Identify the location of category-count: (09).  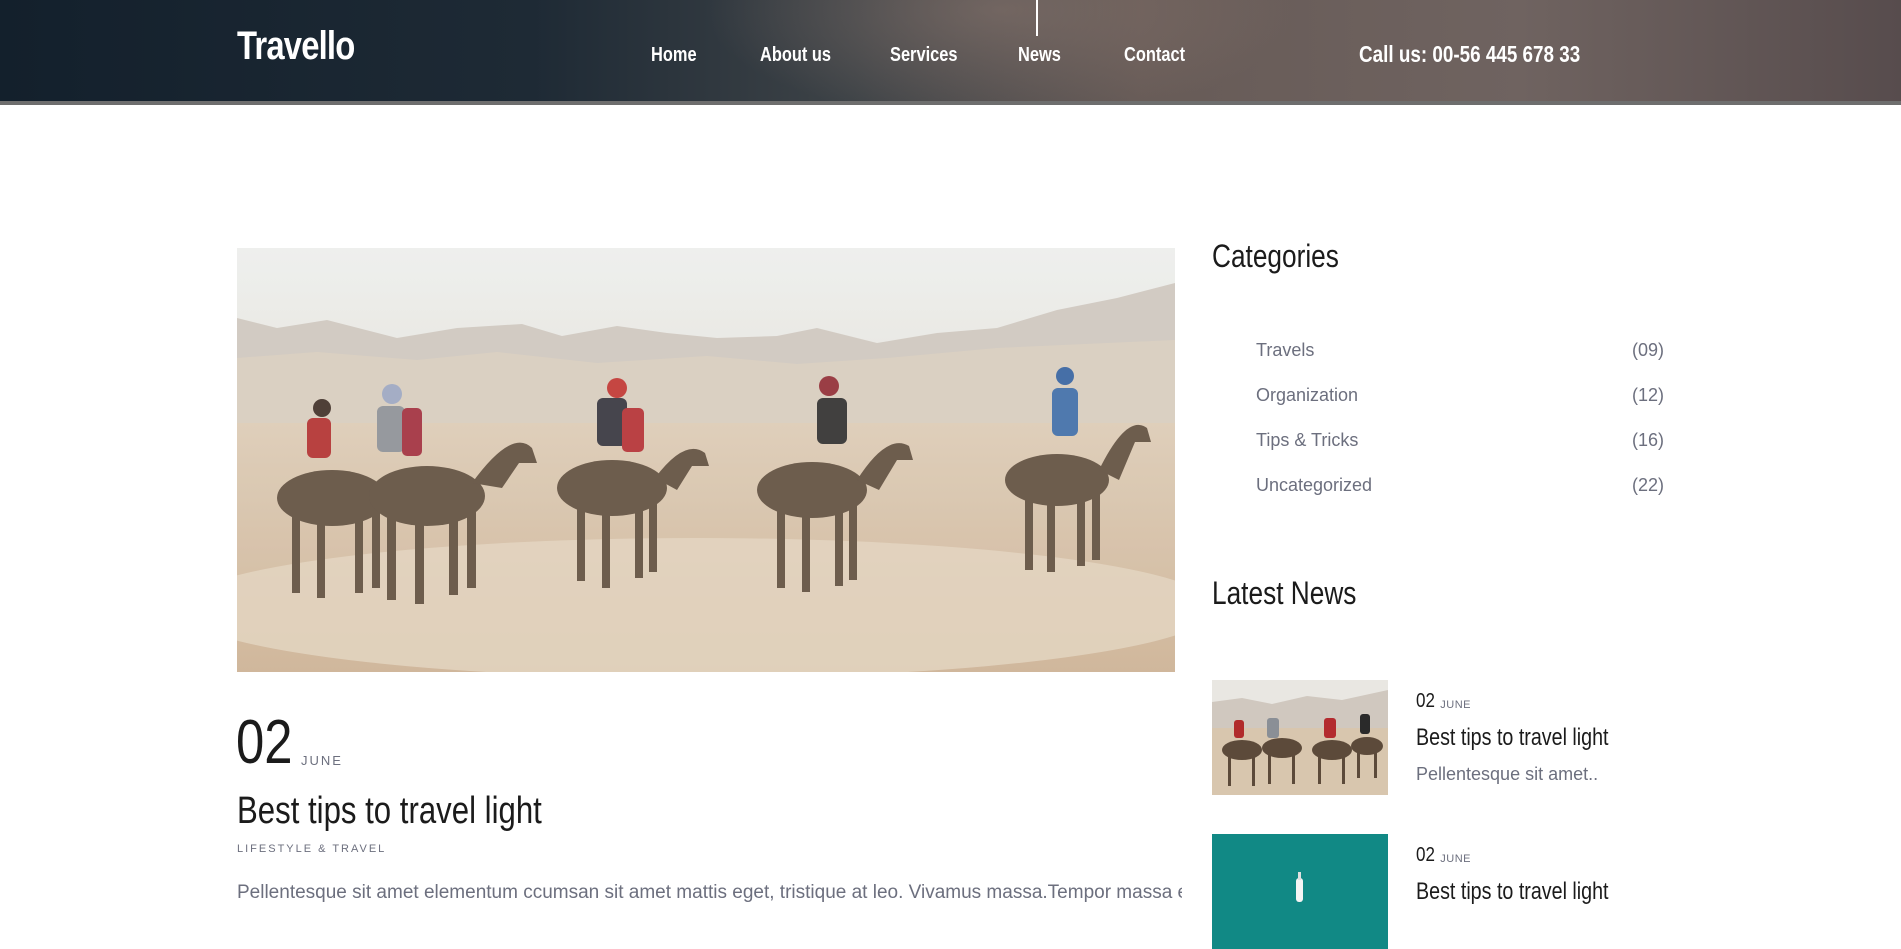
(1647, 350).